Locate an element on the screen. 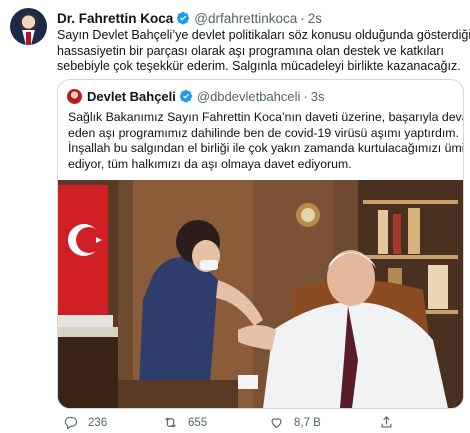  timestamp: 2s is located at coordinates (315, 18).